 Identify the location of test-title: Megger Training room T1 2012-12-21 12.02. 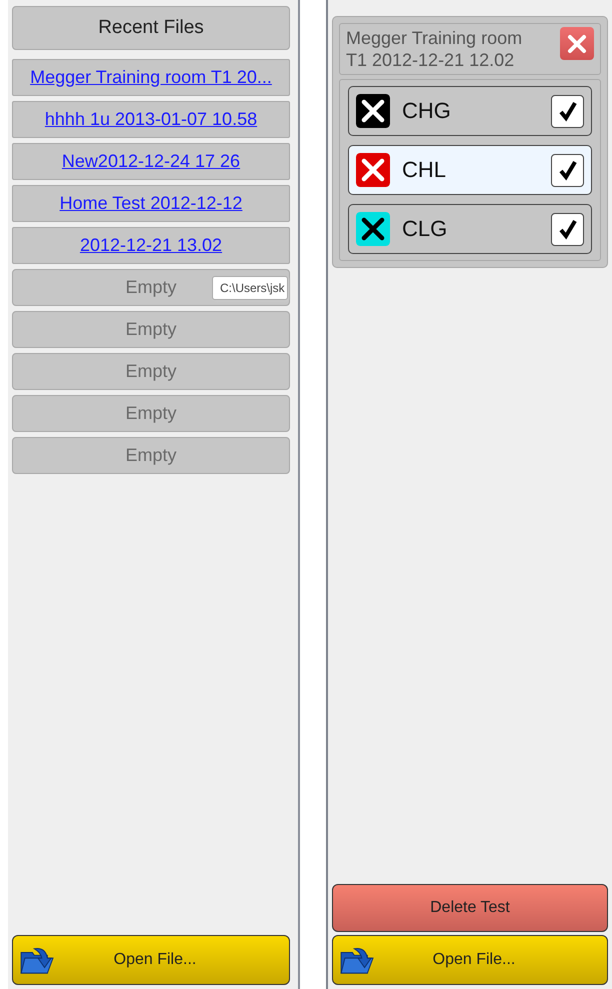
(435, 49).